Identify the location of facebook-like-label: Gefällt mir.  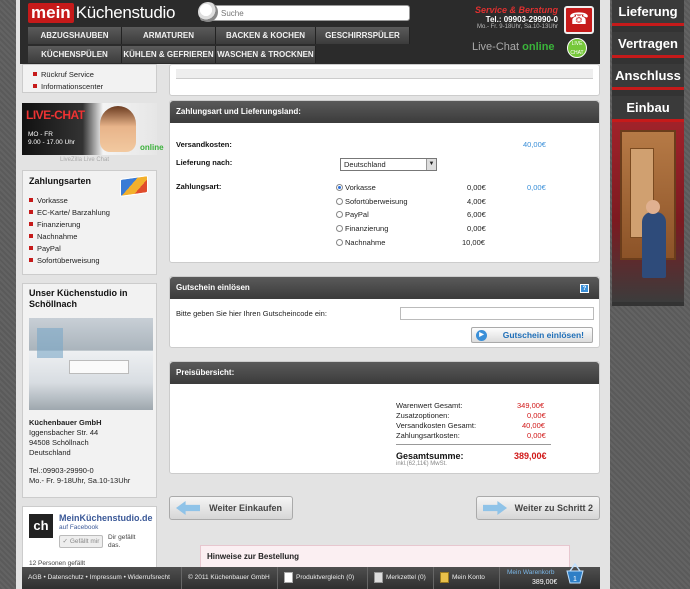
(84, 541).